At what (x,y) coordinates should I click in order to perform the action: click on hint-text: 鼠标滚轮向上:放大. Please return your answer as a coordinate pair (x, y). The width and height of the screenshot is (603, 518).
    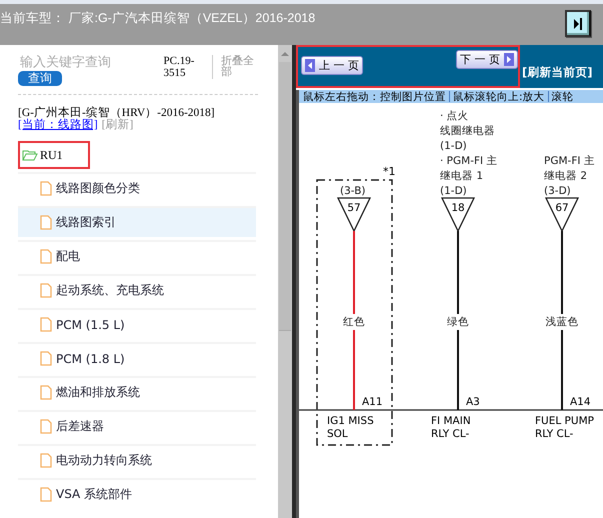
    Looking at the image, I should click on (499, 96).